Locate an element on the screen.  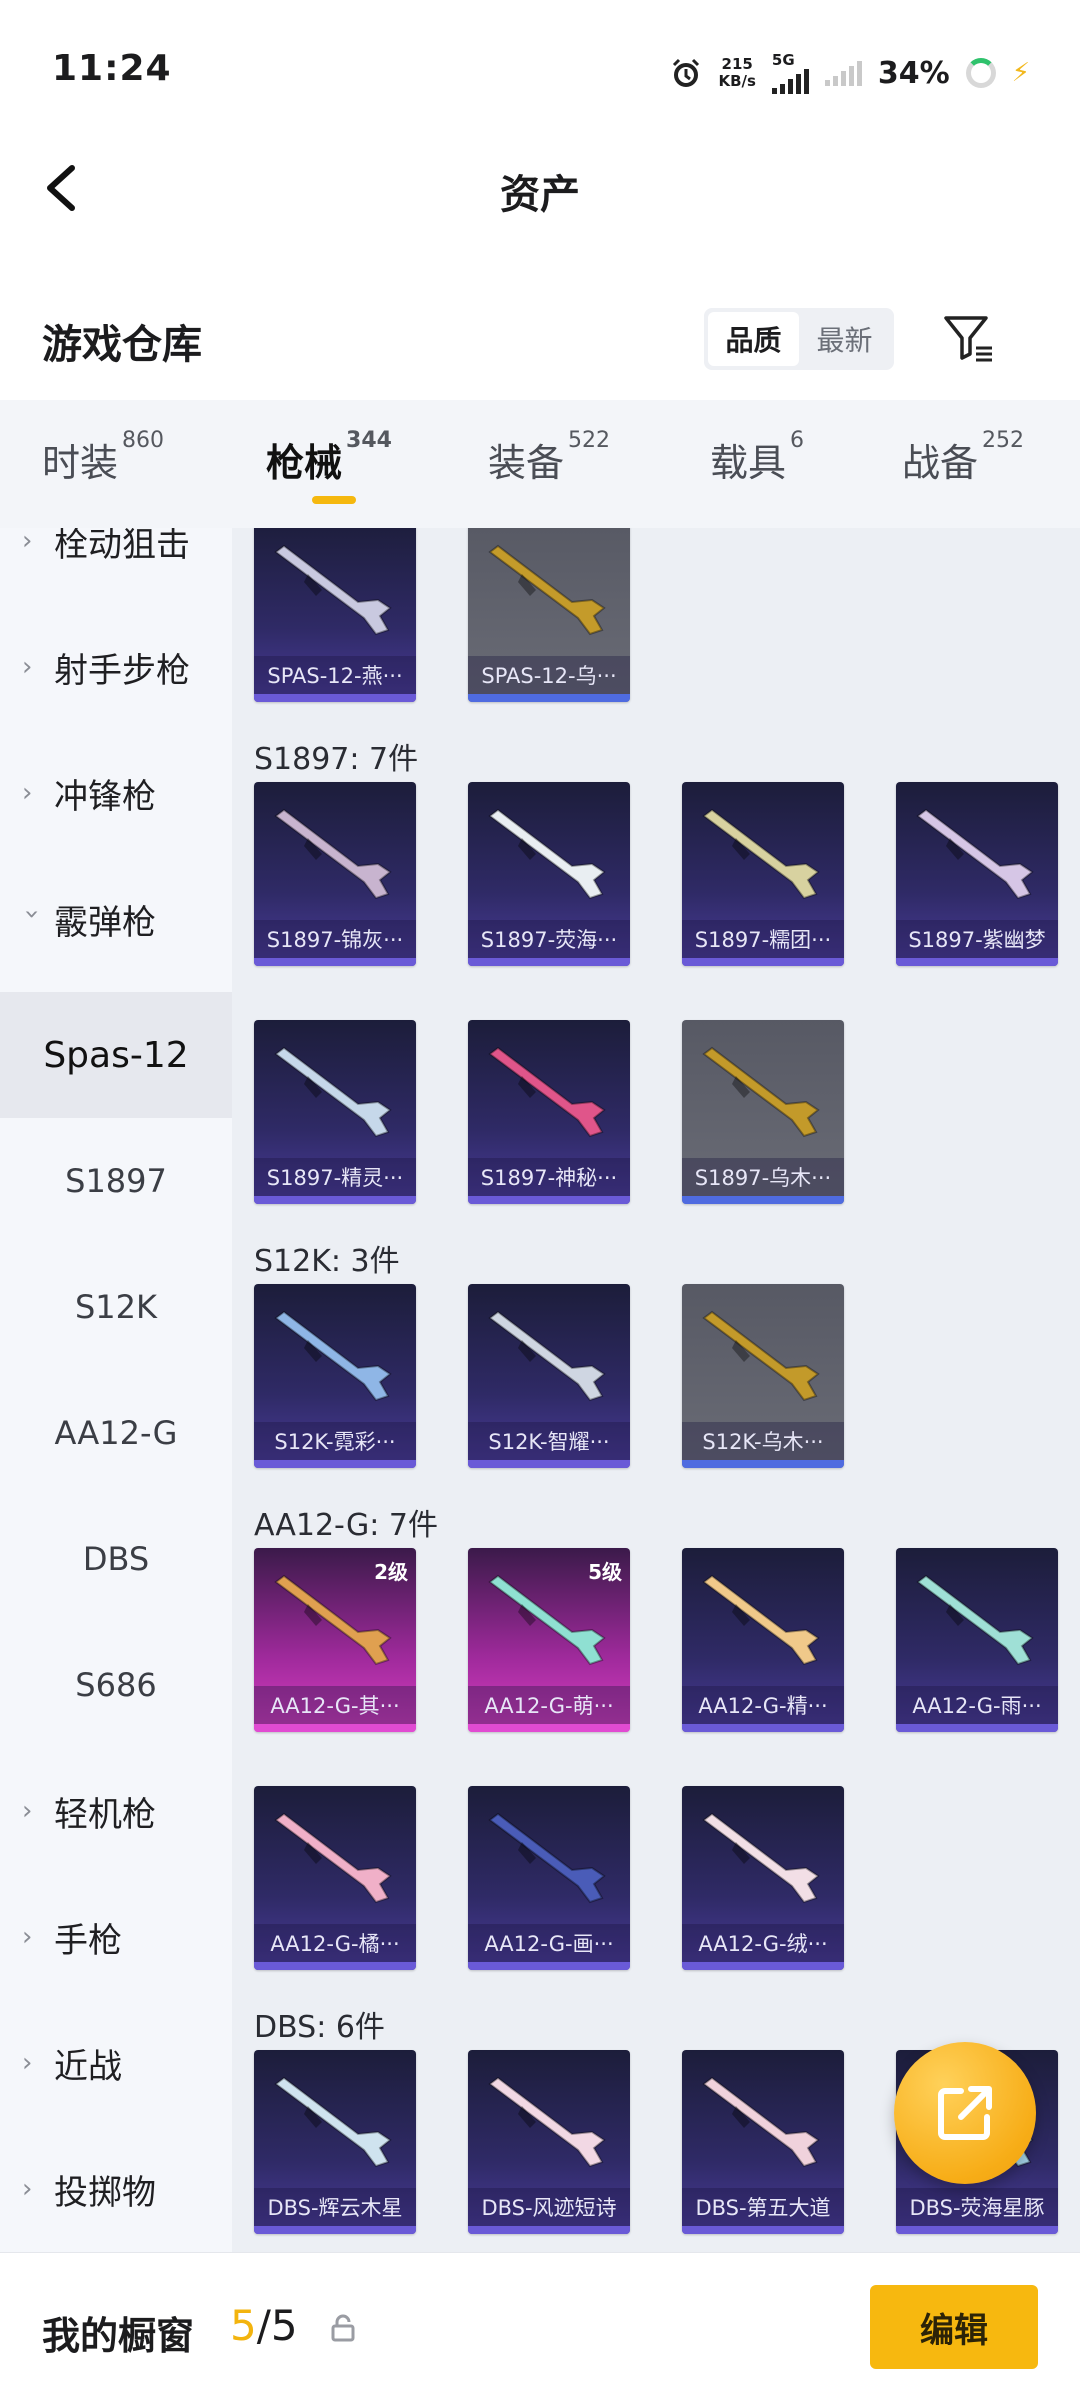
sidebar-item-s1897: S1897 is located at coordinates (116, 1181).